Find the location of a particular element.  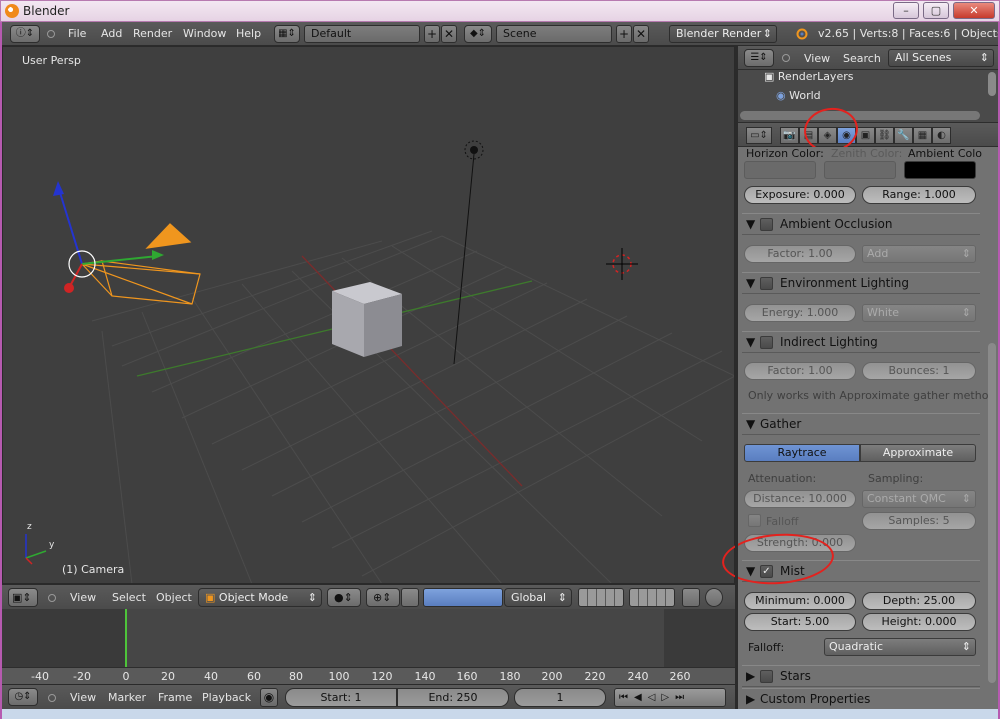

layer-lock-icon is located at coordinates (691, 597).